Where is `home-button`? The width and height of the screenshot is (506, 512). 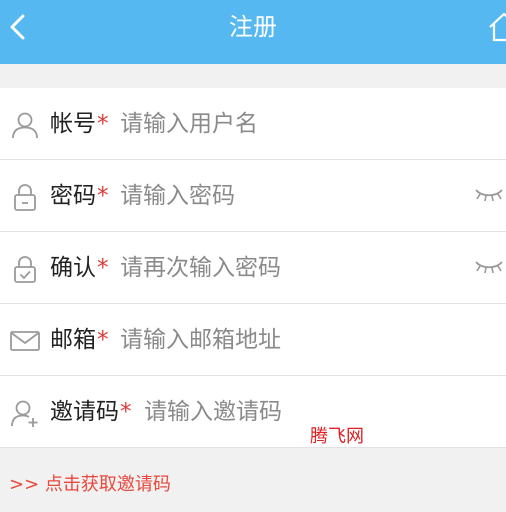
home-button is located at coordinates (497, 26).